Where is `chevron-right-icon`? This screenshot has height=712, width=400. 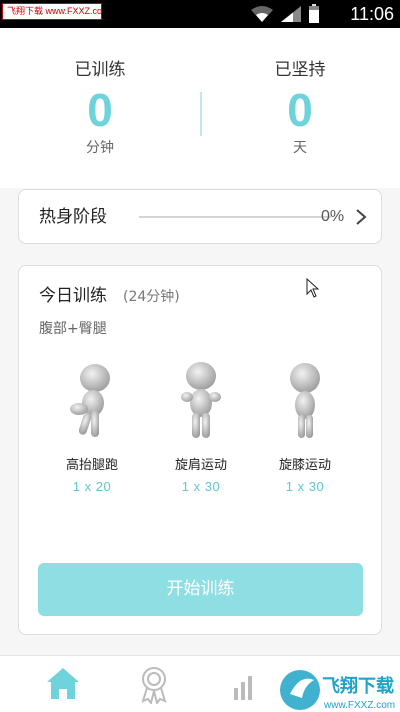 chevron-right-icon is located at coordinates (361, 217).